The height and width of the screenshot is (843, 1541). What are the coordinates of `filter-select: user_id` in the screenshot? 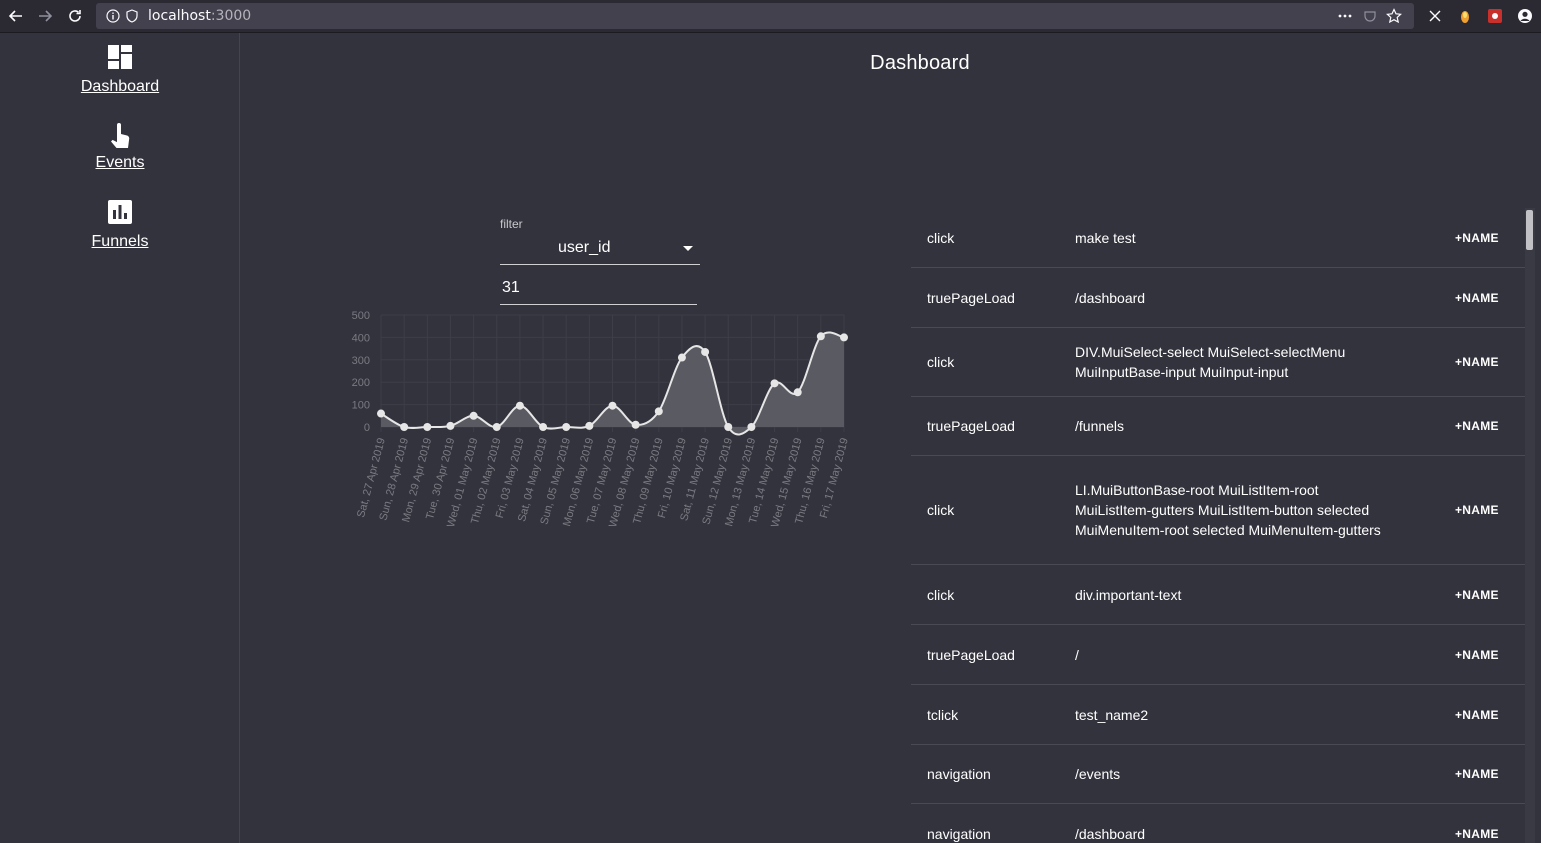 It's located at (600, 248).